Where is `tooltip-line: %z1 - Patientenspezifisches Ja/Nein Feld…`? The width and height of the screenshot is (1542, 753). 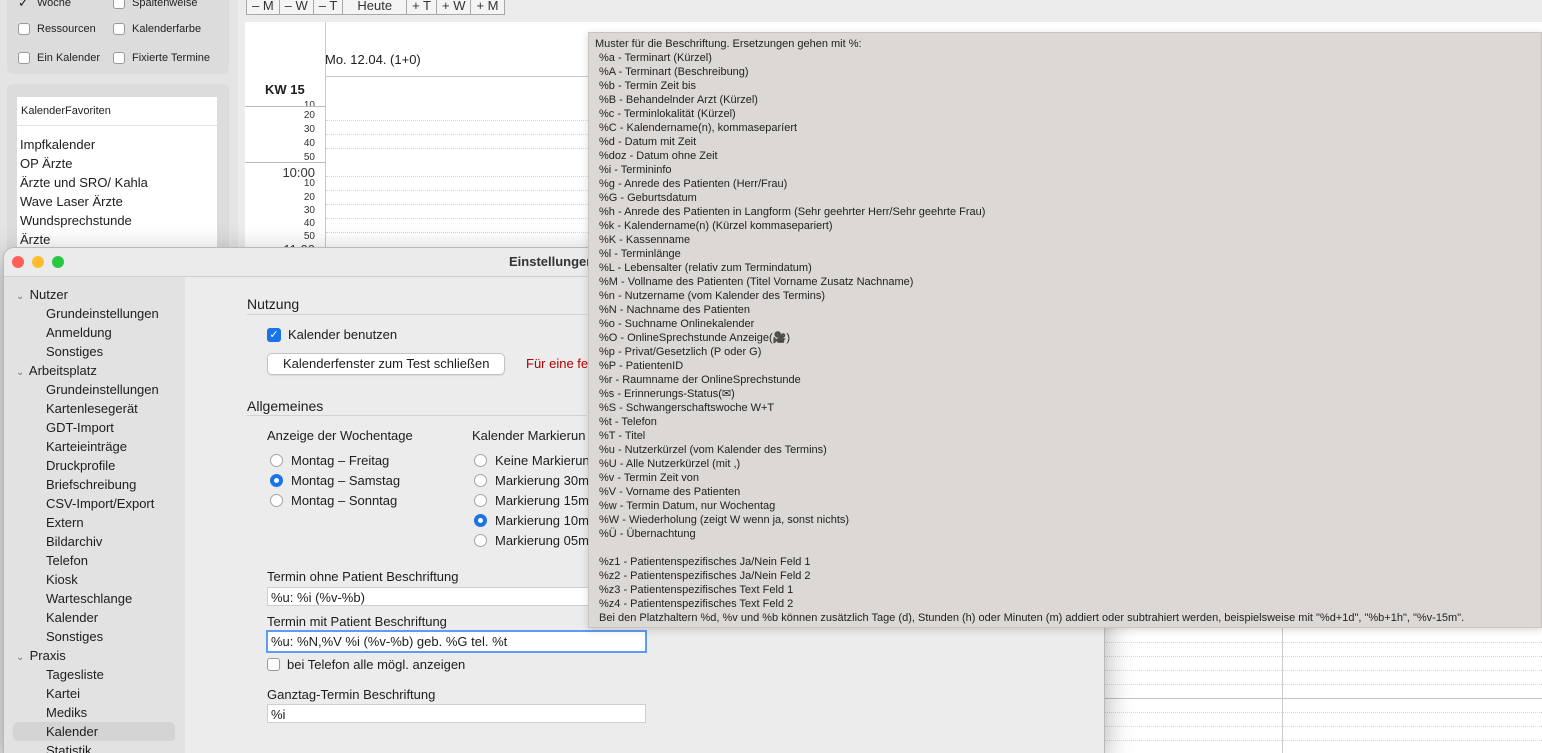
tooltip-line: %z1 - Patientenspezifisches Ja/Nein Feld… is located at coordinates (705, 562).